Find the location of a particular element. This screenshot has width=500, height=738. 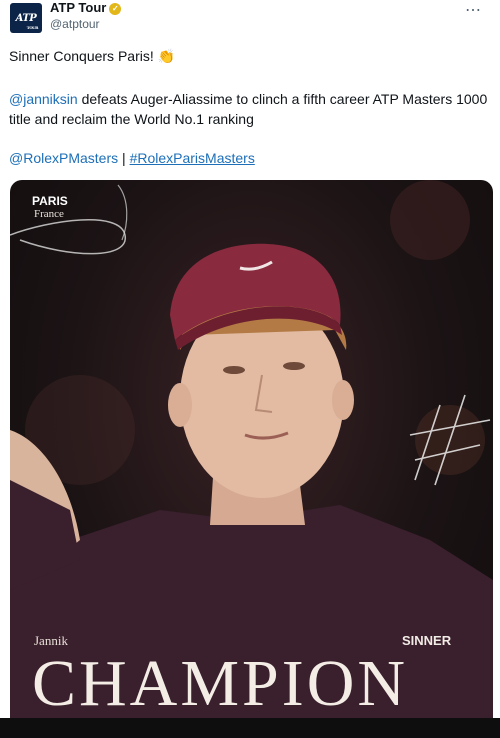

player-last-name: SINNER is located at coordinates (426, 640).